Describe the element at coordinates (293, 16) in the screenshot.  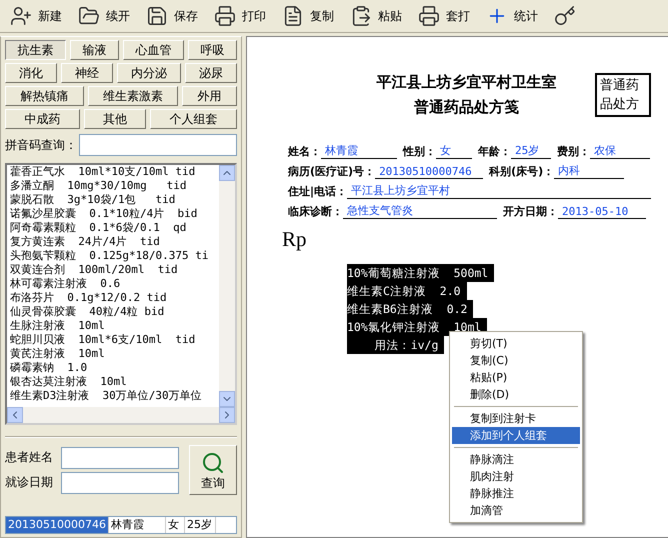
I see `document-icon` at that location.